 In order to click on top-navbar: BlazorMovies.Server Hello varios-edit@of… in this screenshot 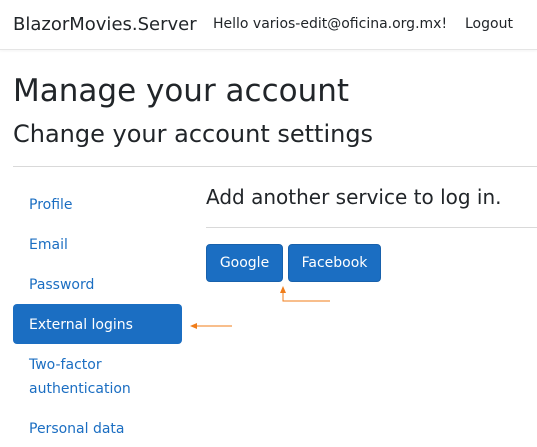, I will do `click(268, 25)`.